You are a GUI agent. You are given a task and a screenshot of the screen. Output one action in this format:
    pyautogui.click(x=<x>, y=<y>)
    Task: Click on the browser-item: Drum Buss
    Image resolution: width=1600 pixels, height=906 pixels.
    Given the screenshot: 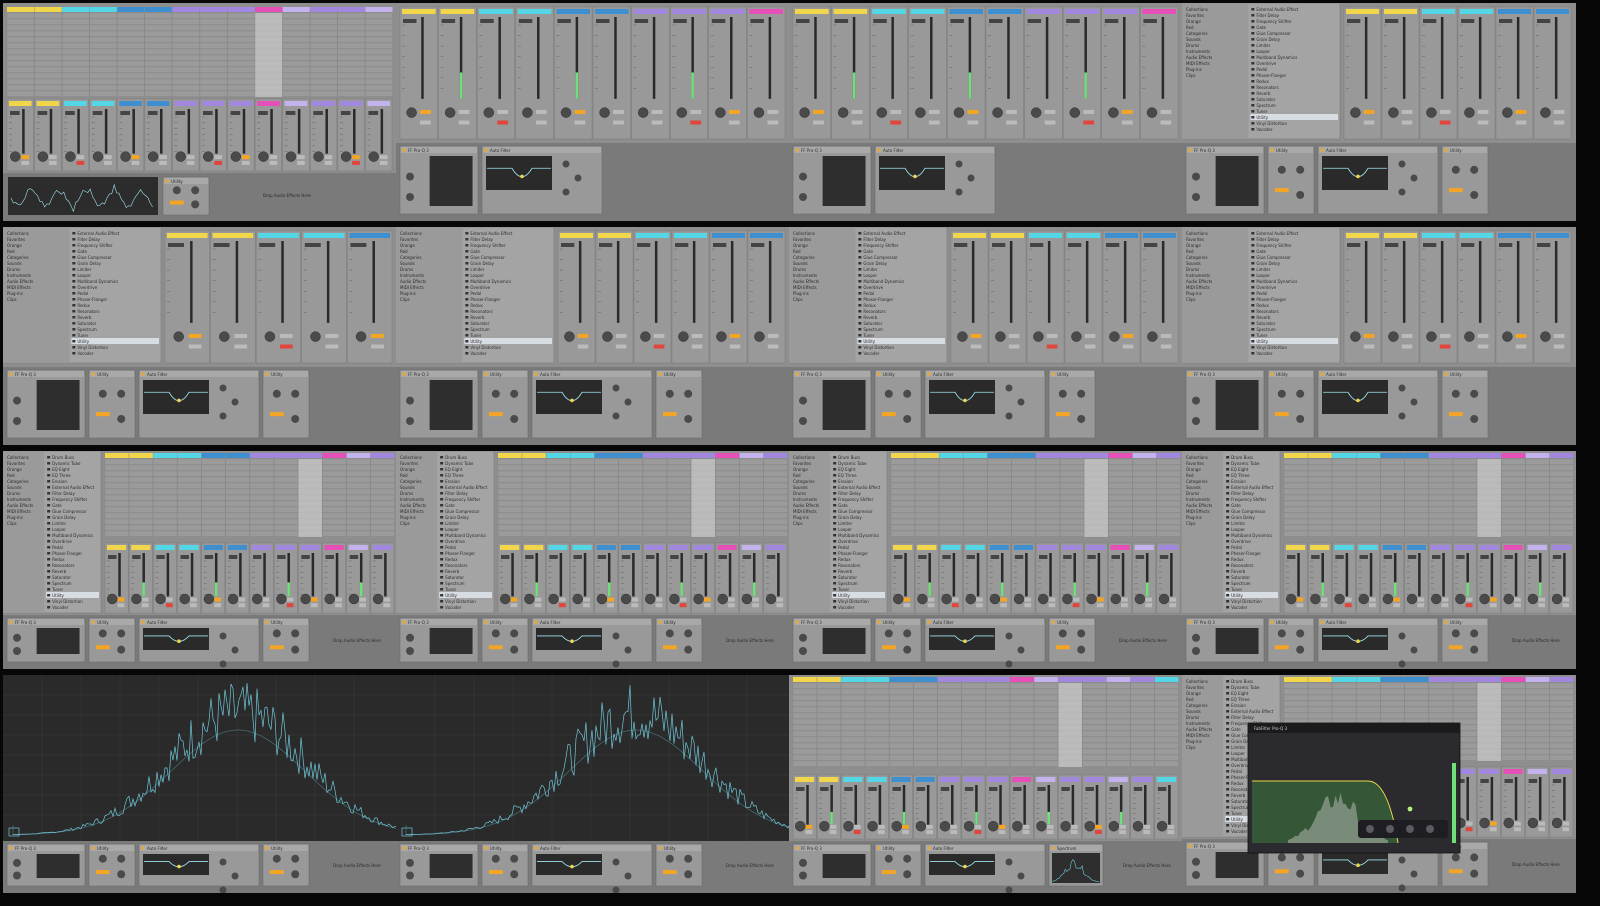 What is the action you would take?
    pyautogui.click(x=456, y=457)
    